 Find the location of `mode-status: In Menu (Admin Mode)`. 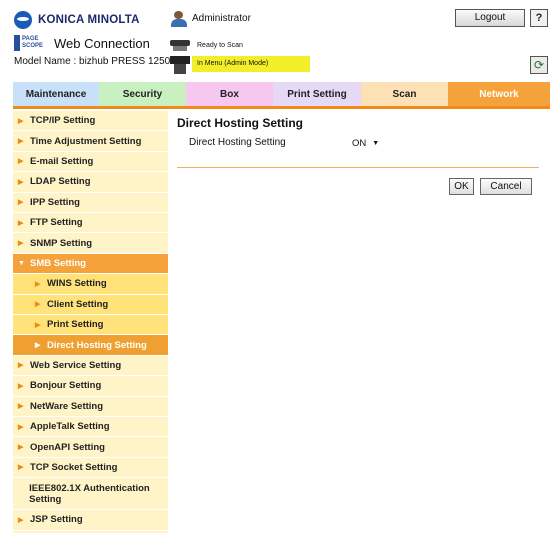

mode-status: In Menu (Admin Mode) is located at coordinates (251, 64).